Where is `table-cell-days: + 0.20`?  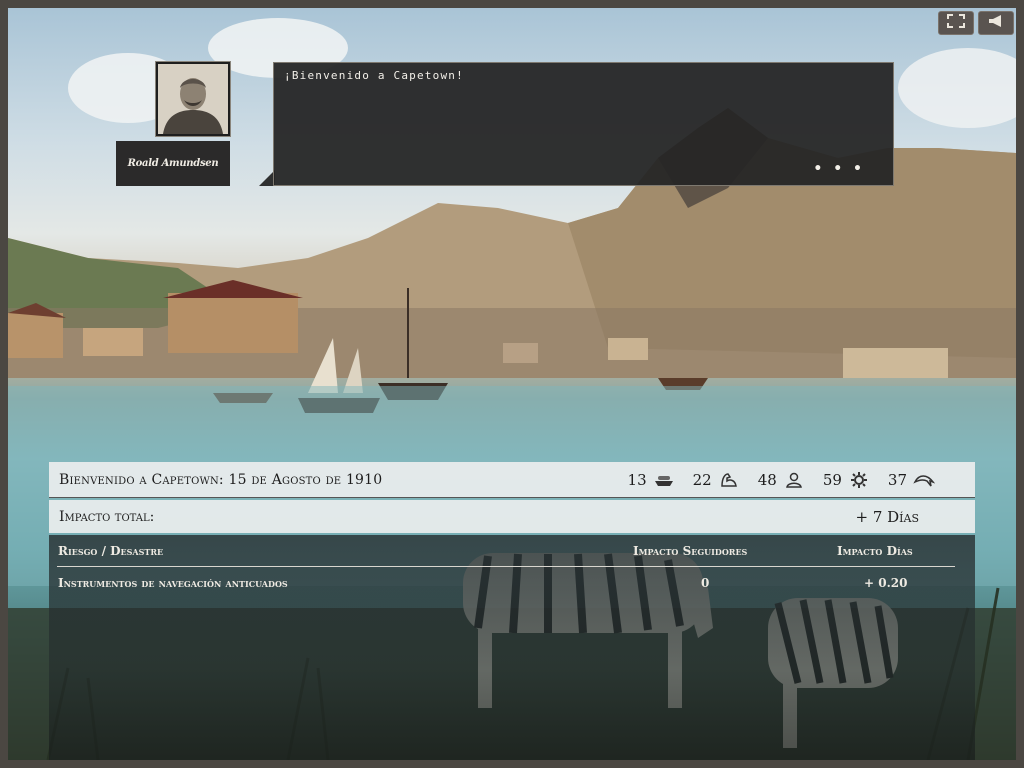 table-cell-days: + 0.20 is located at coordinates (886, 583).